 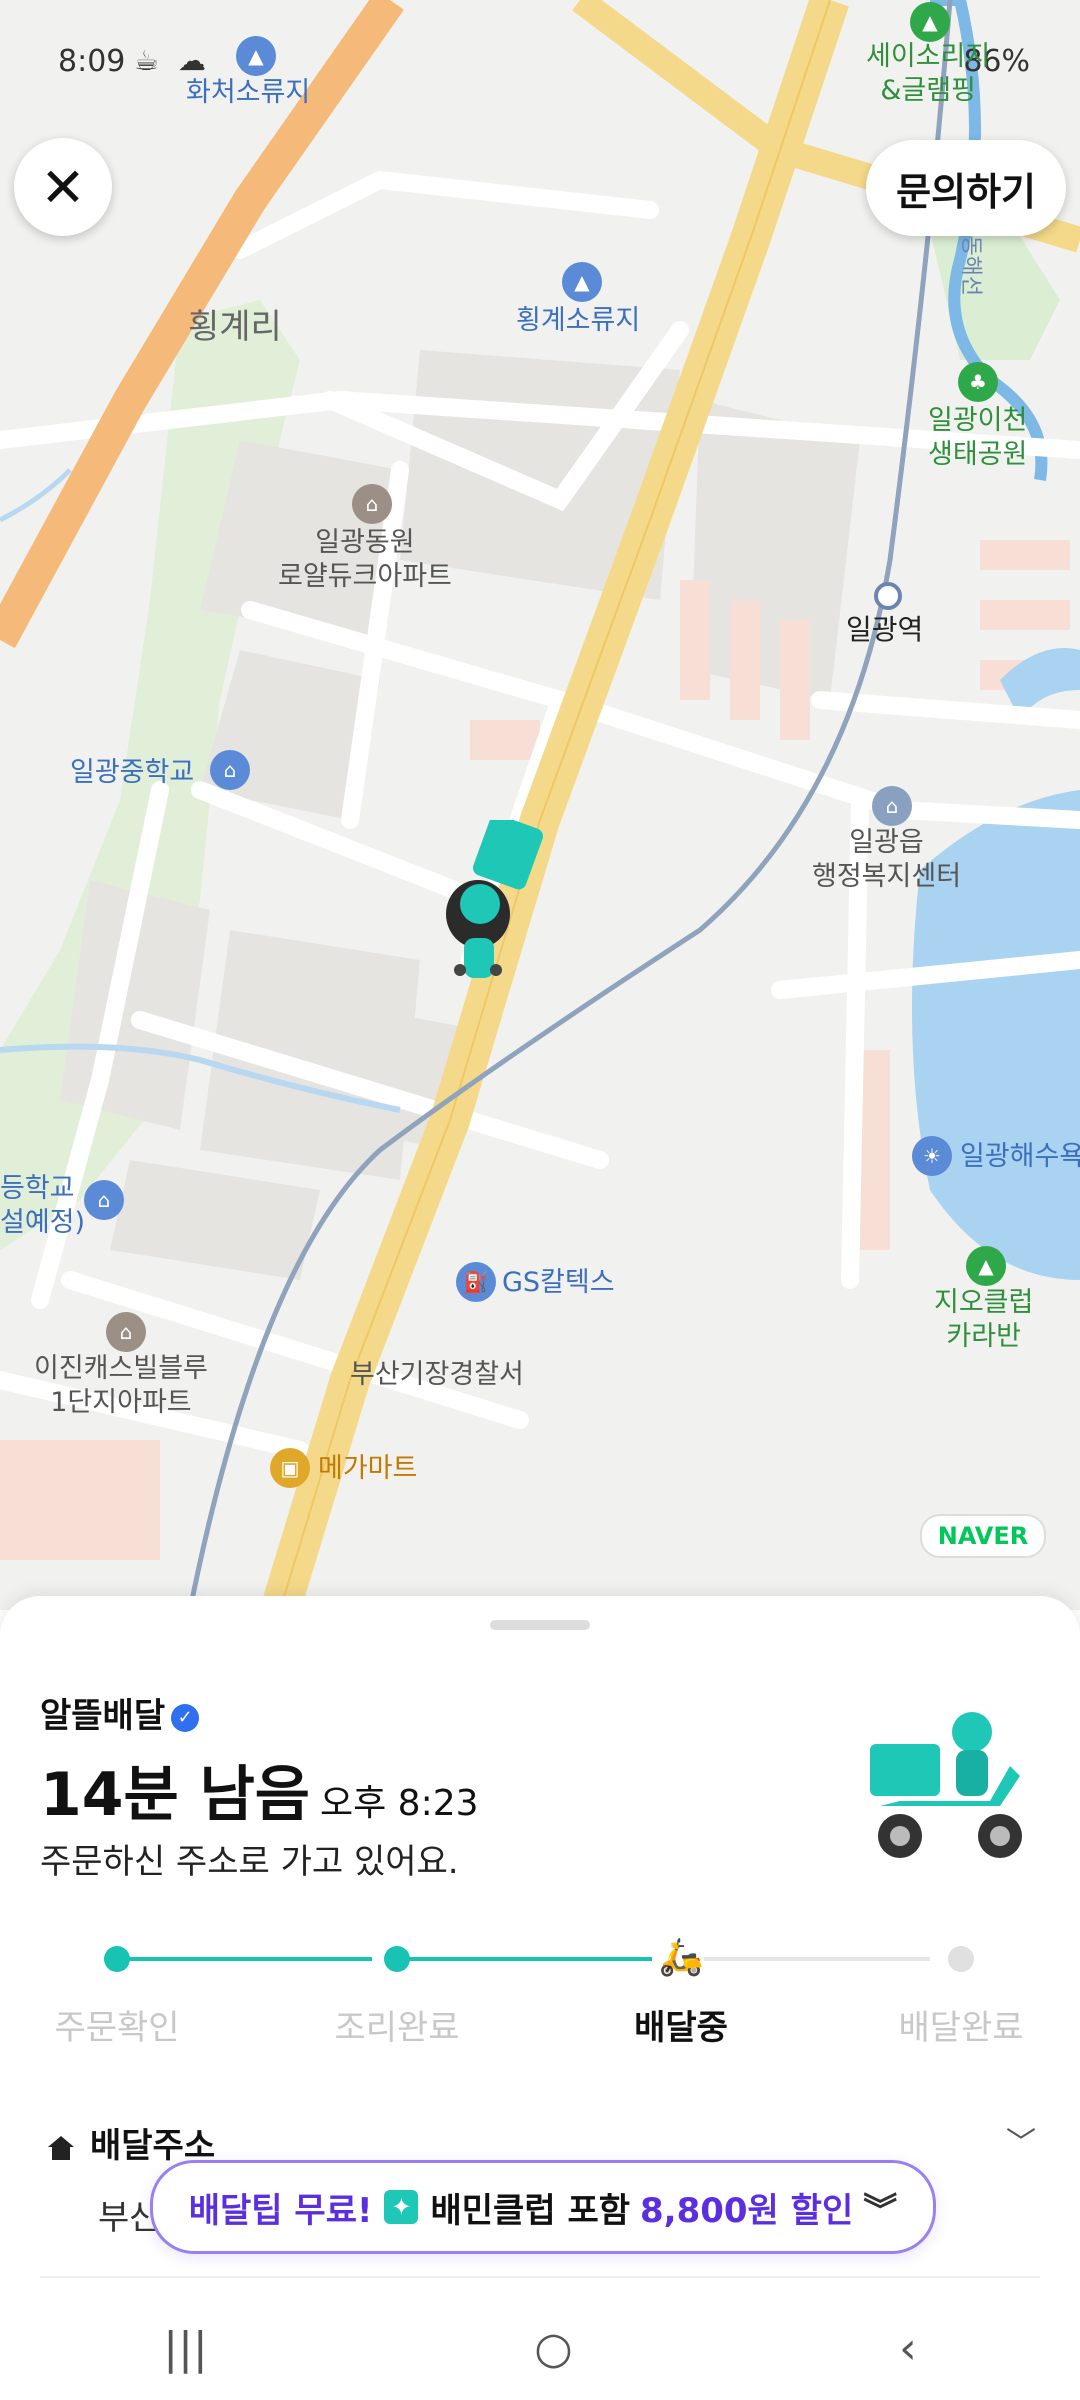 What do you see at coordinates (747, 2210) in the screenshot?
I see `promo-discount: 8,800원 할인` at bounding box center [747, 2210].